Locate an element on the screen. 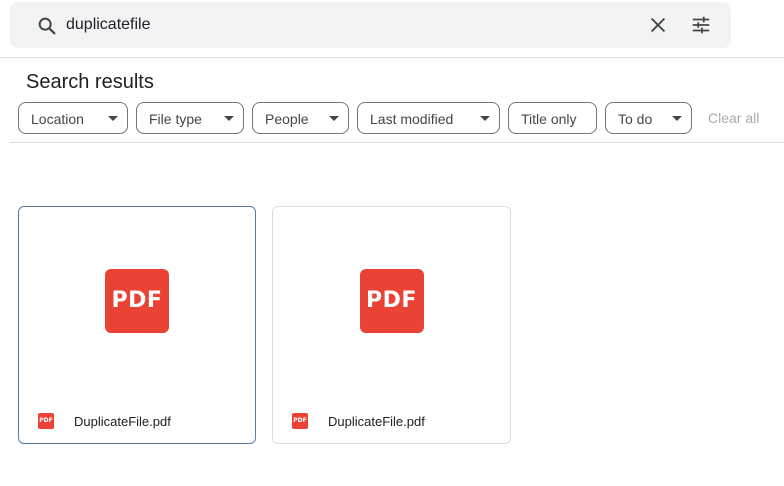  header-divider is located at coordinates (392, 57).